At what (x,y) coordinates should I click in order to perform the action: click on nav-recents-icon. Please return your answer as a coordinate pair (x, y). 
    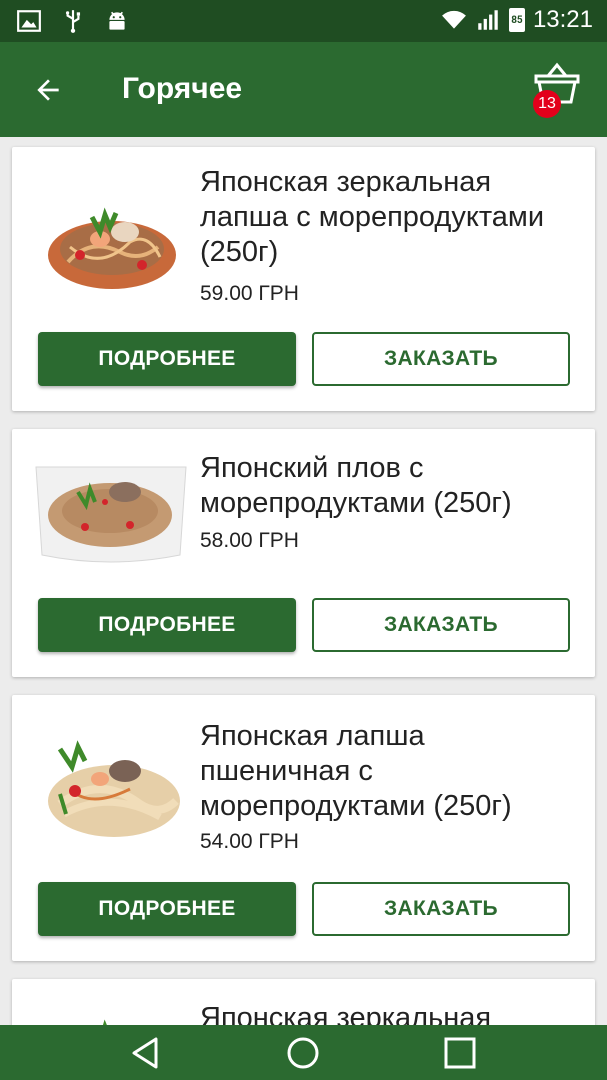
    Looking at the image, I should click on (460, 1053).